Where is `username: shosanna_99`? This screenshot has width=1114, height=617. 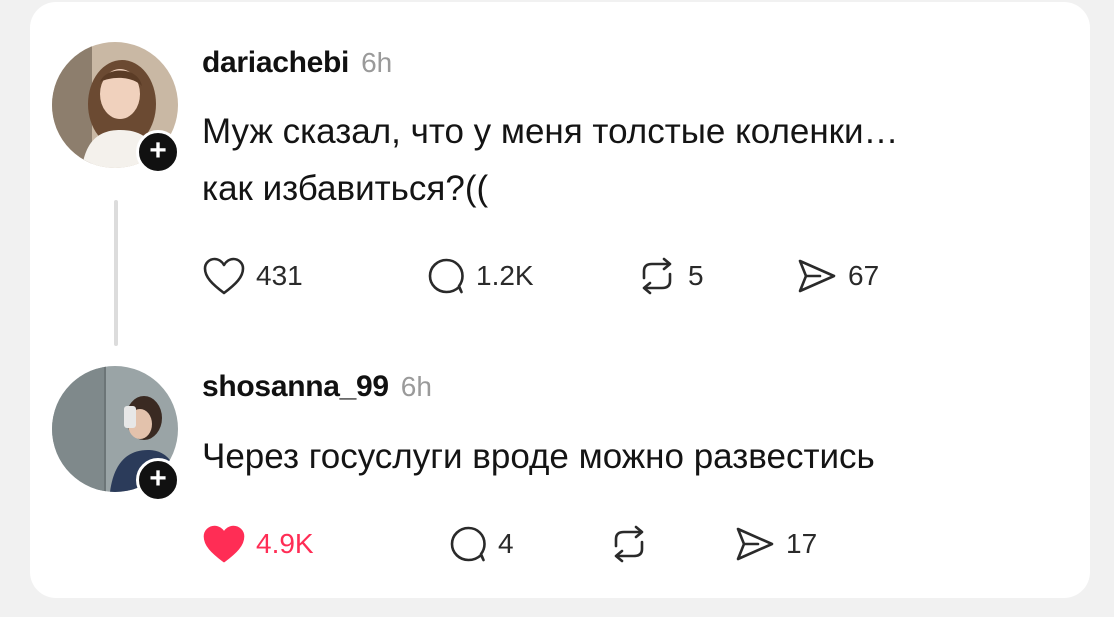
username: shosanna_99 is located at coordinates (295, 387).